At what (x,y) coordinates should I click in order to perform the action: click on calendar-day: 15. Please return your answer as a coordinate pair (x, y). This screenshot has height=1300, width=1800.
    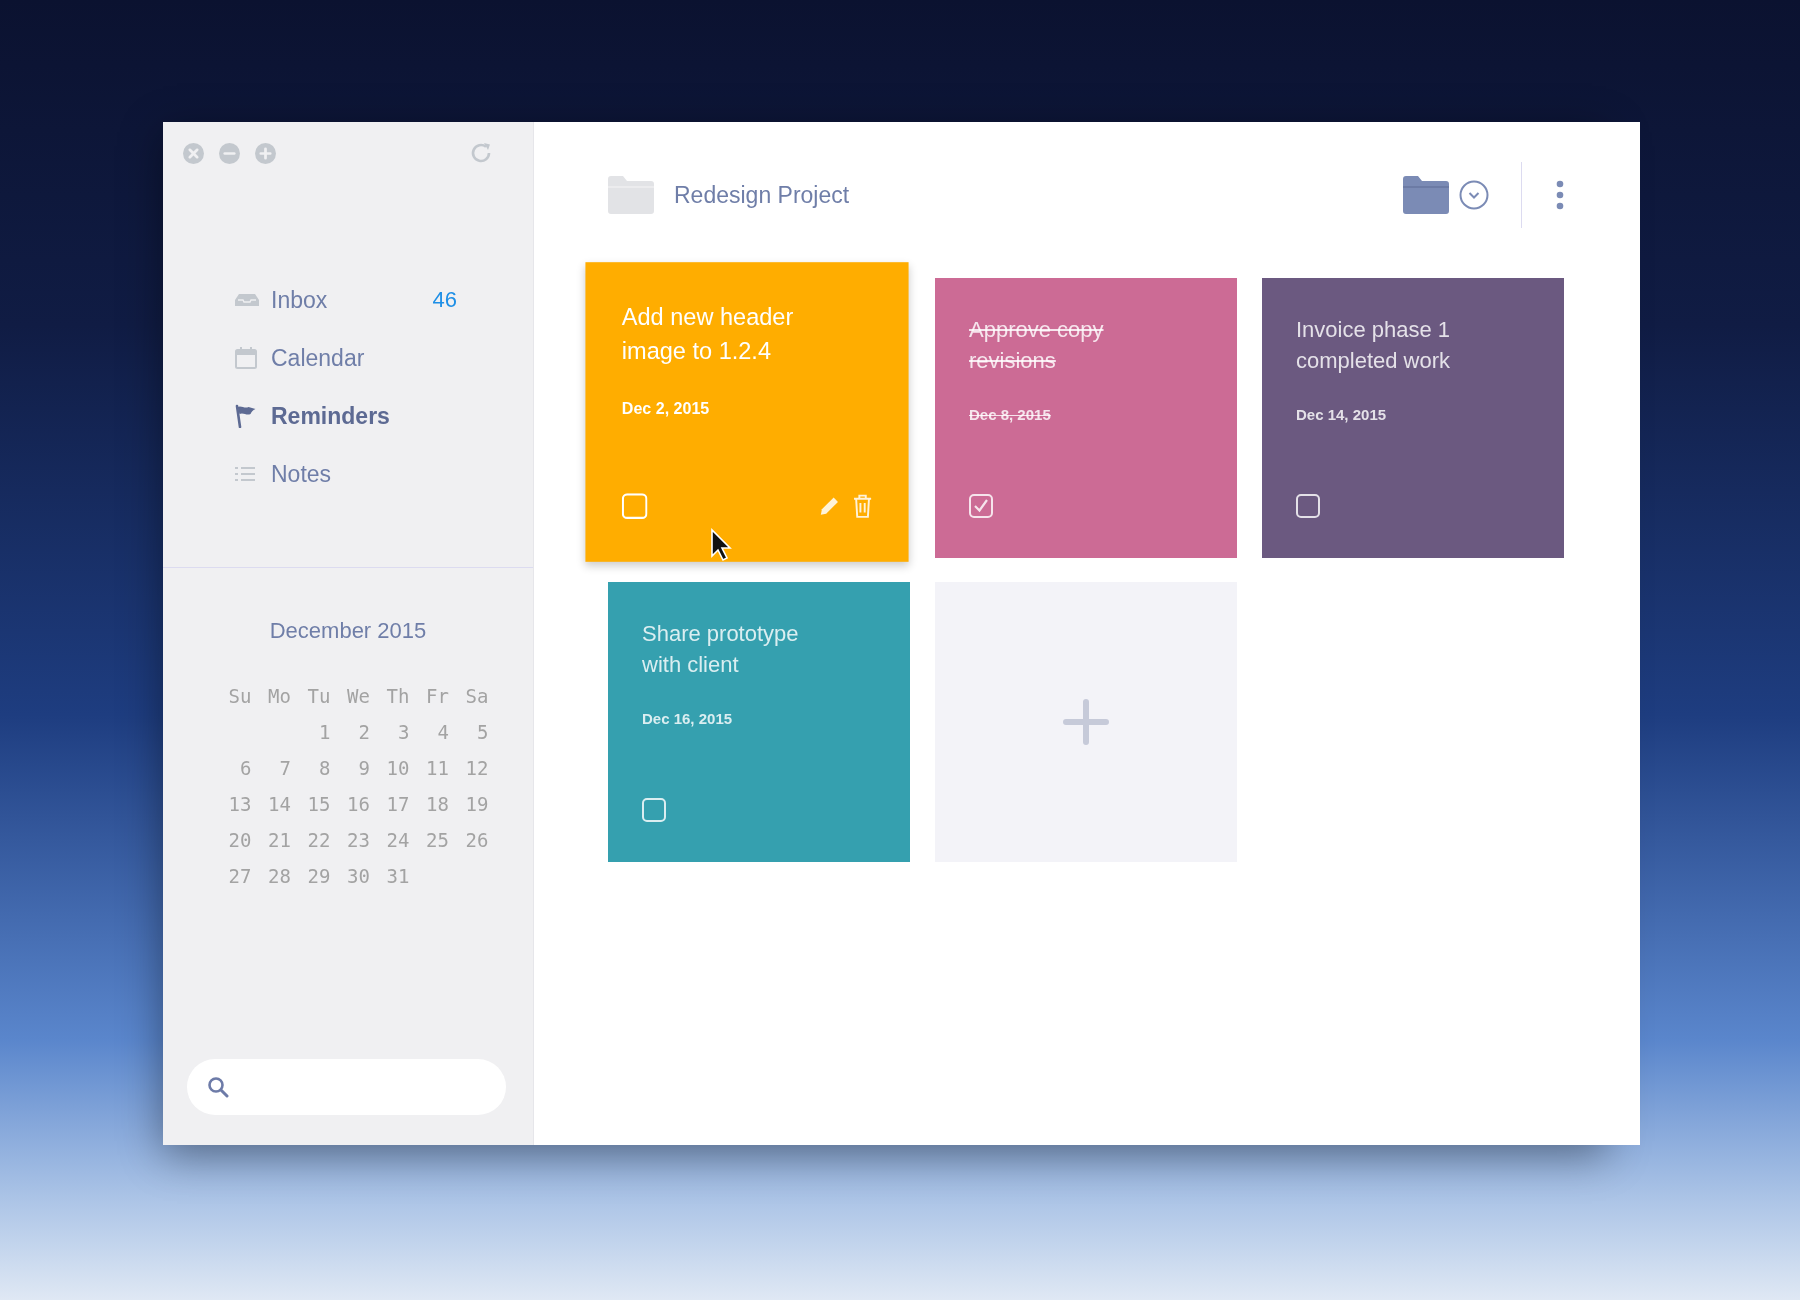
    Looking at the image, I should click on (313, 804).